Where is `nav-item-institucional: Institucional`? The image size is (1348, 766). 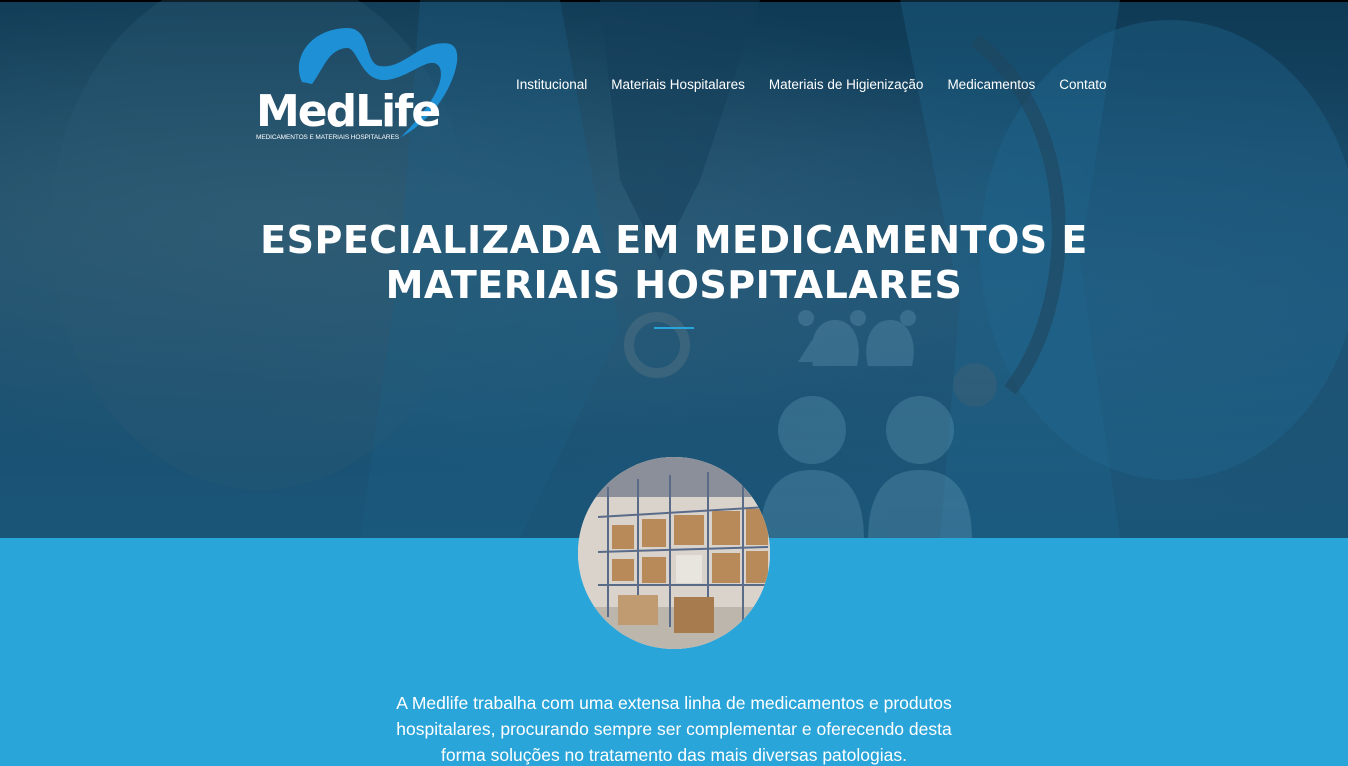
nav-item-institucional: Institucional is located at coordinates (551, 84).